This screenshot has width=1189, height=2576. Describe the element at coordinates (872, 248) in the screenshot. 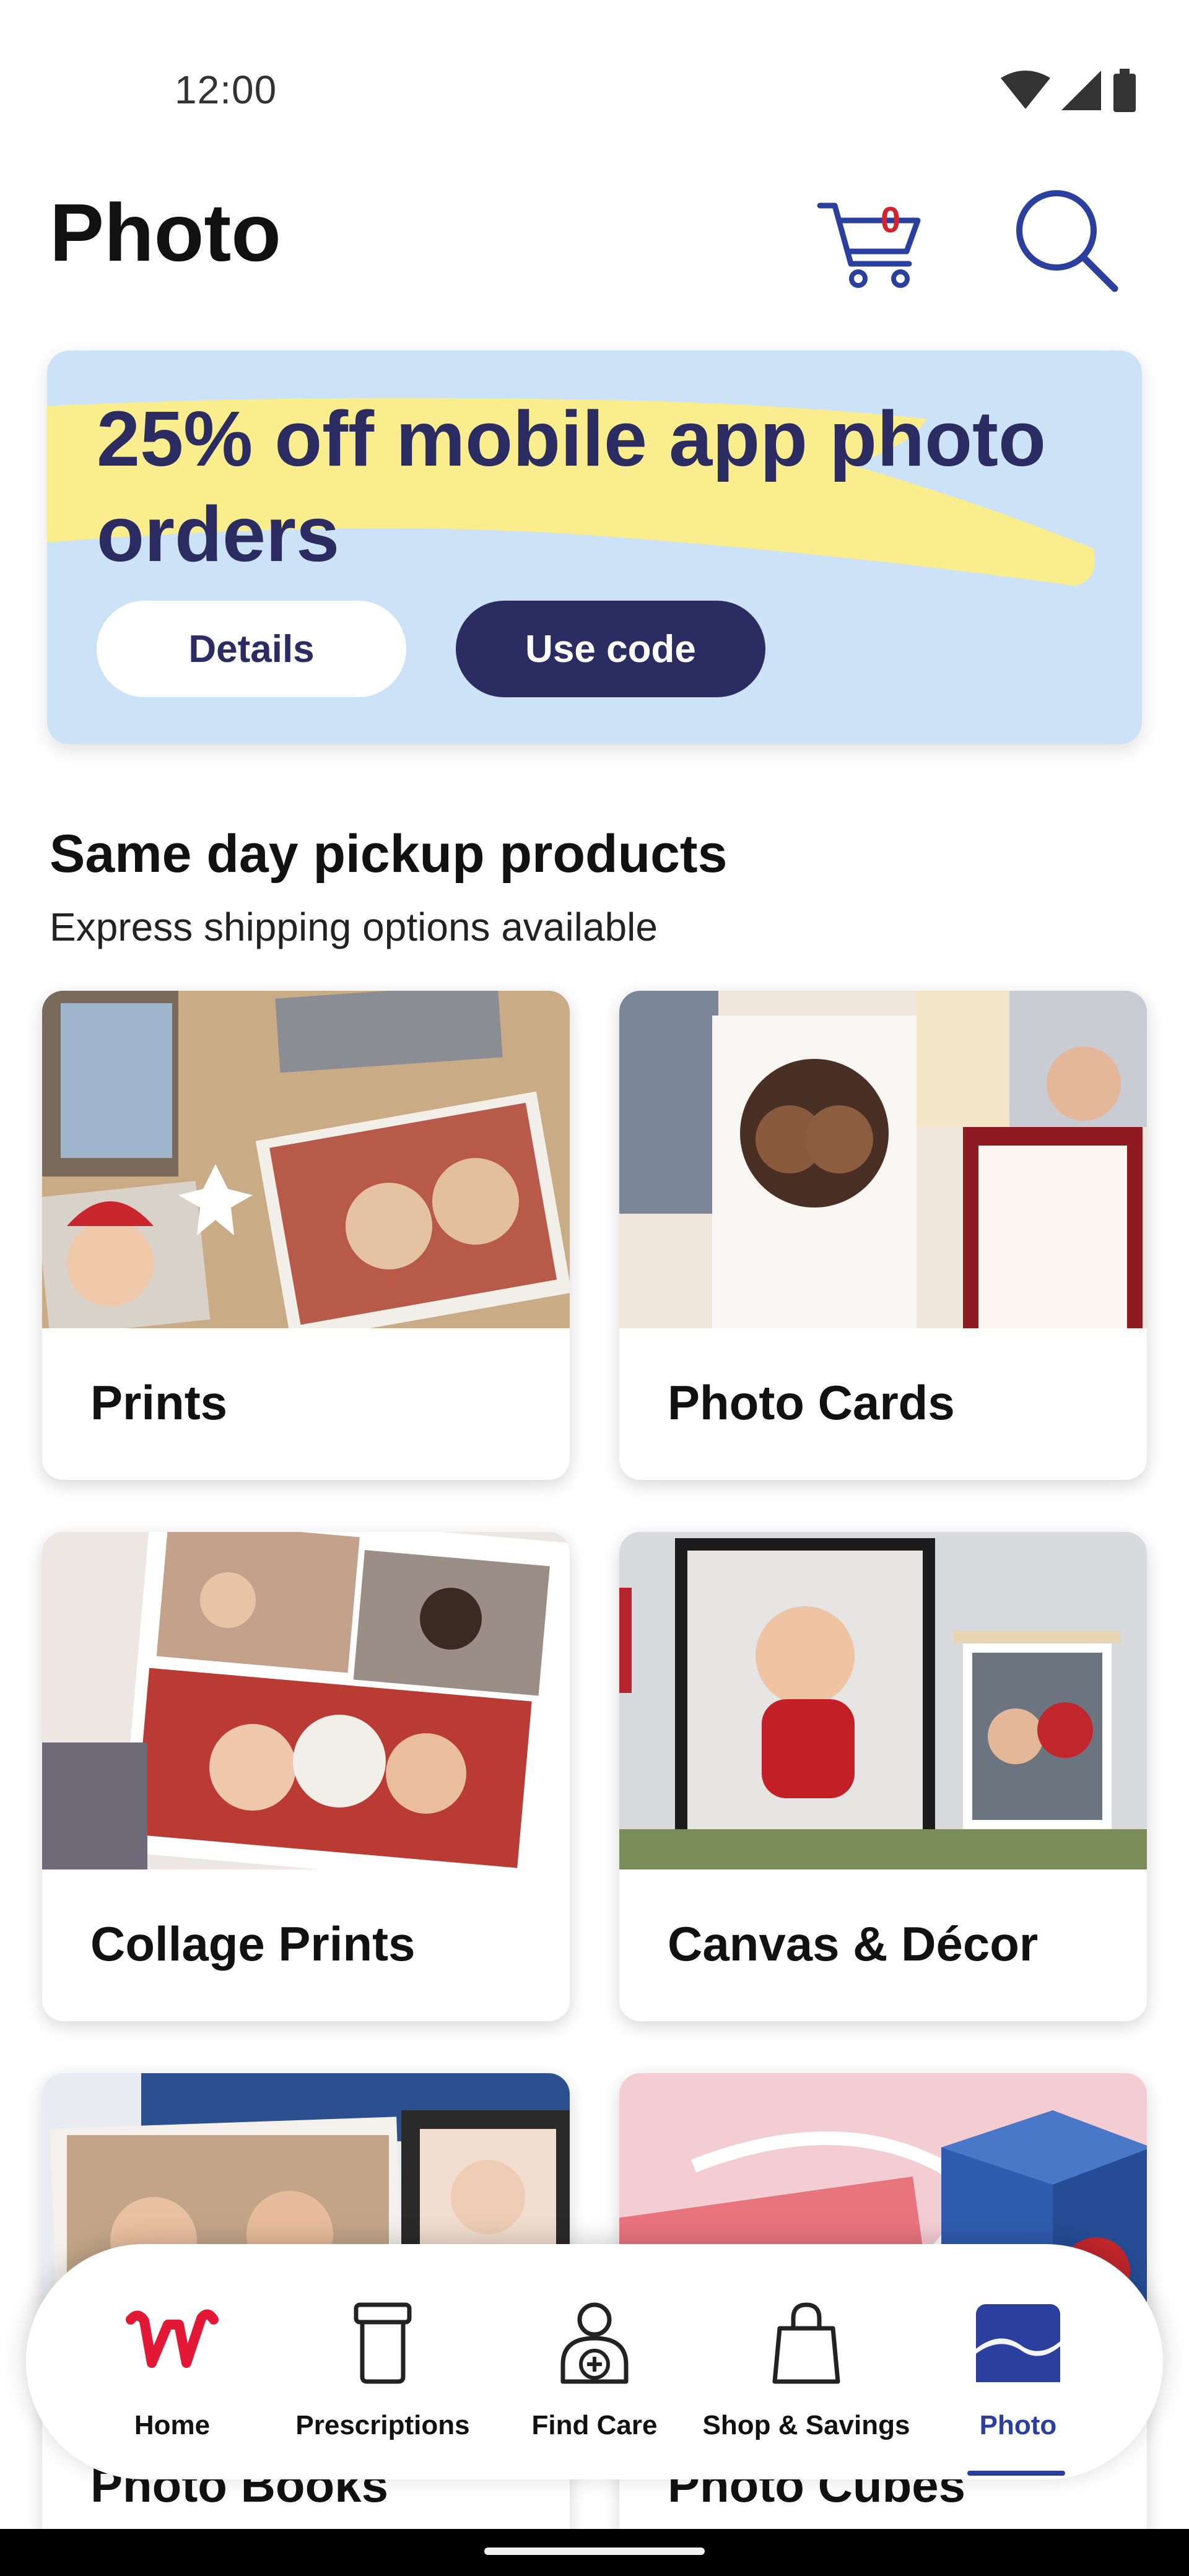

I see `cart-icon` at that location.